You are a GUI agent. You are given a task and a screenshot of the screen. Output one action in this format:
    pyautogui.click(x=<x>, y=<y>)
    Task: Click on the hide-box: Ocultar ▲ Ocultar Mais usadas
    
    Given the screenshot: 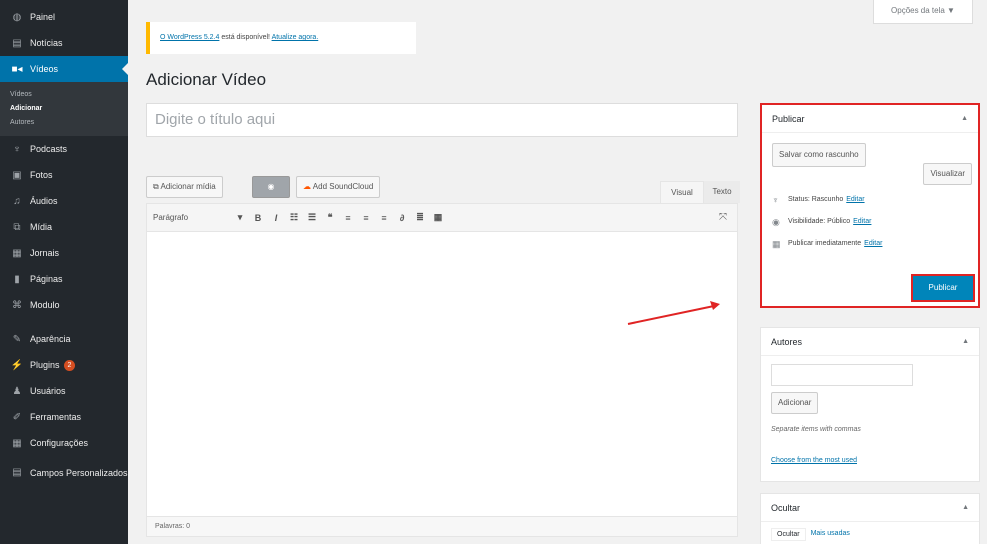 What is the action you would take?
    pyautogui.click(x=870, y=518)
    